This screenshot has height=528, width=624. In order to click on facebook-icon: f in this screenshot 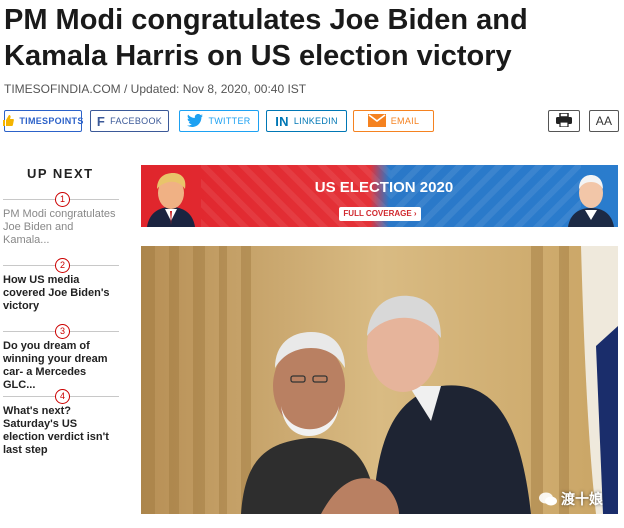, I will do `click(101, 121)`.